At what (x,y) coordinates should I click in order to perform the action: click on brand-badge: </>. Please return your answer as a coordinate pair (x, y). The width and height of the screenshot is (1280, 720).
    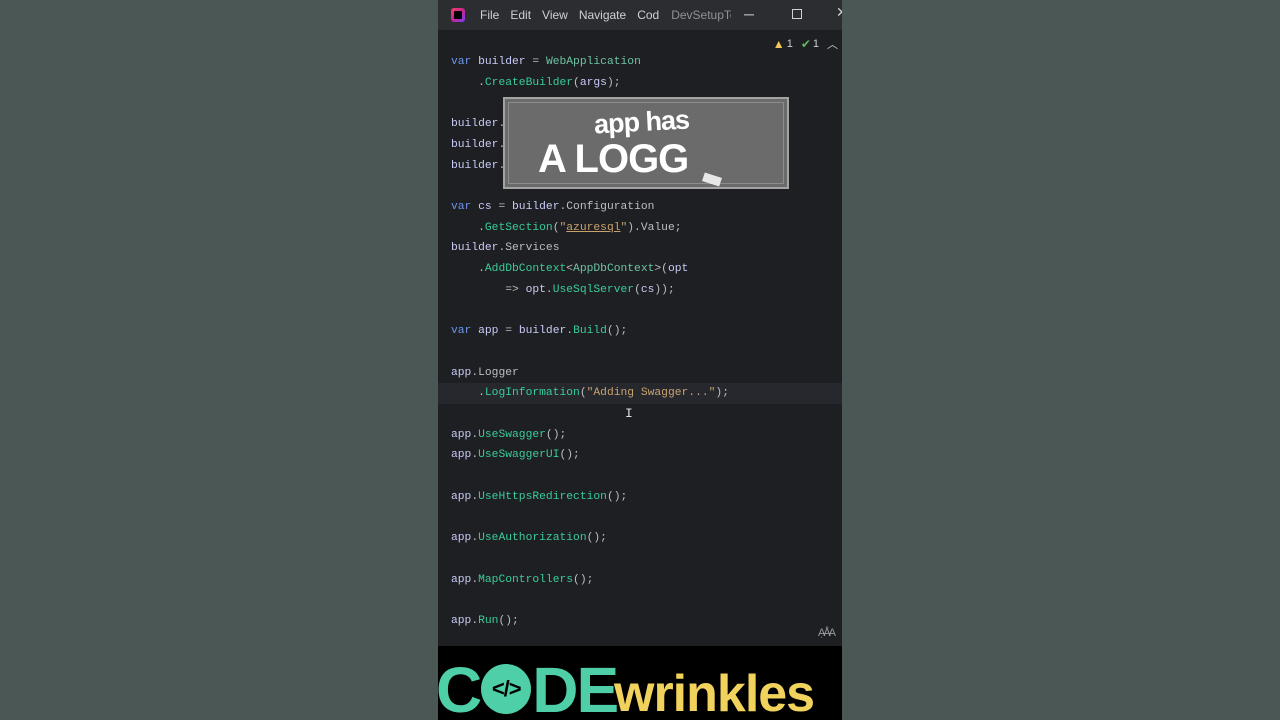
    Looking at the image, I should click on (506, 688).